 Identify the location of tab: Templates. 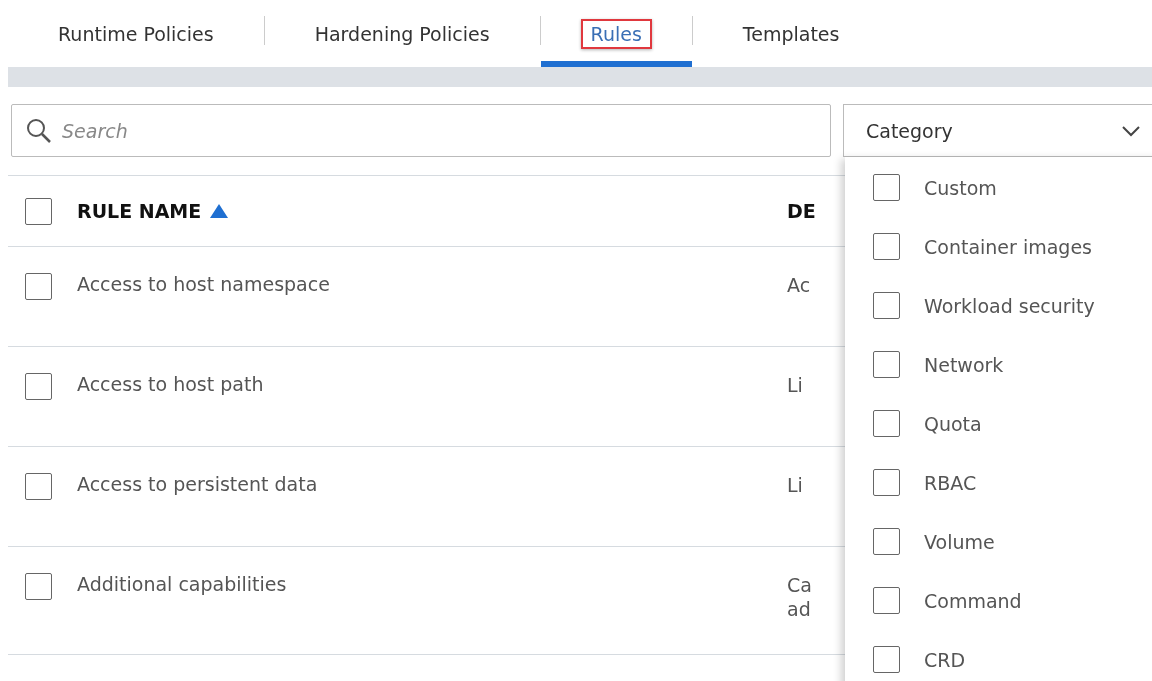
(791, 33).